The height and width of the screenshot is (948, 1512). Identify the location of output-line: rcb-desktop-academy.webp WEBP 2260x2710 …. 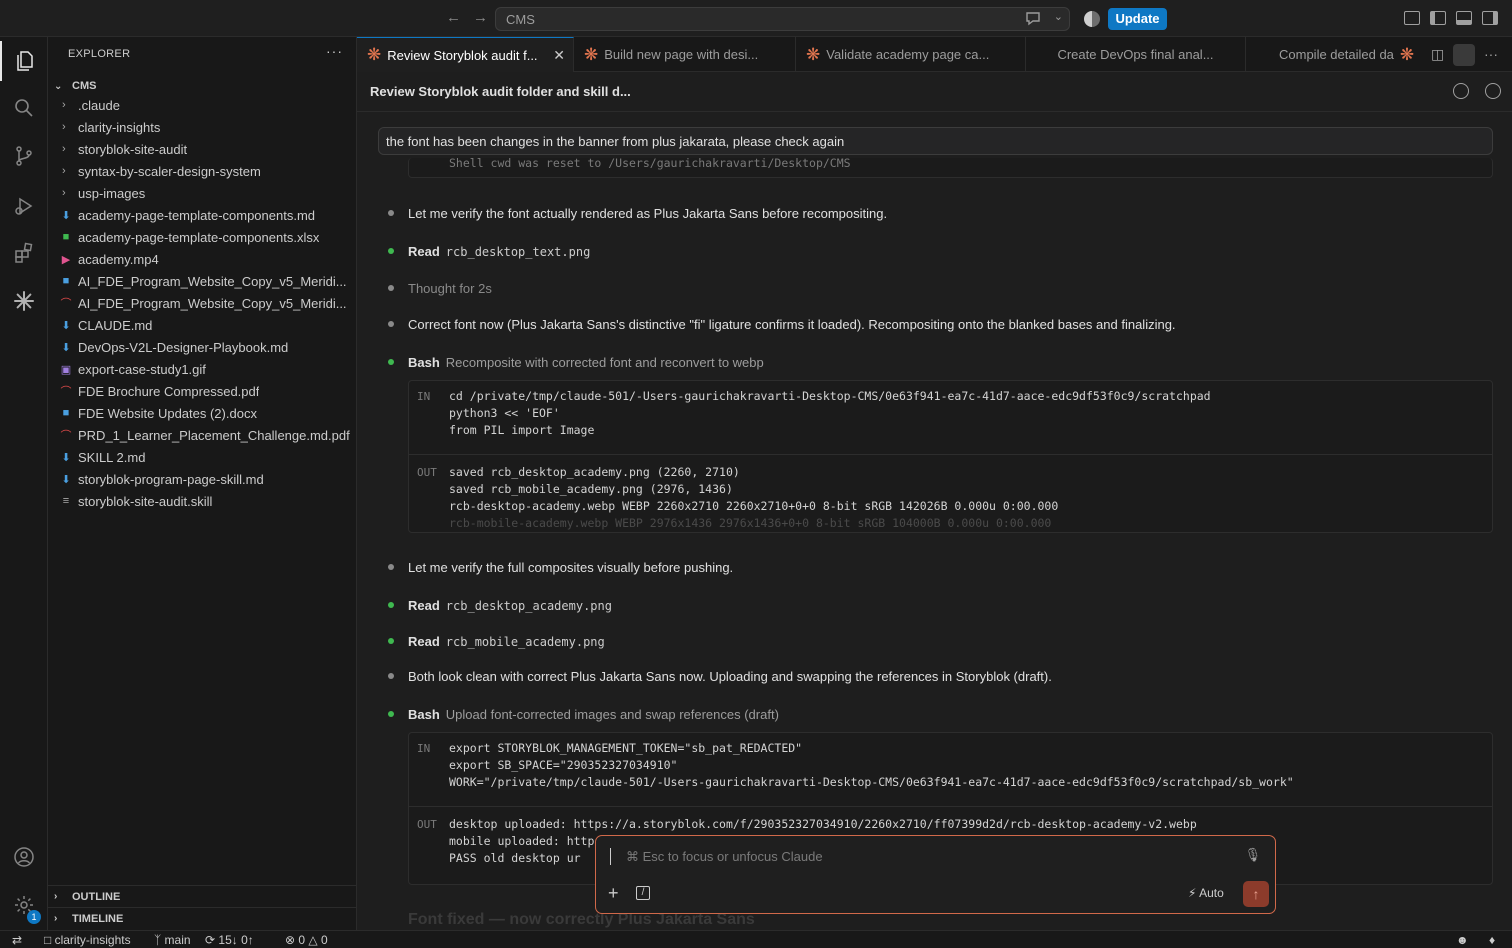
(754, 506).